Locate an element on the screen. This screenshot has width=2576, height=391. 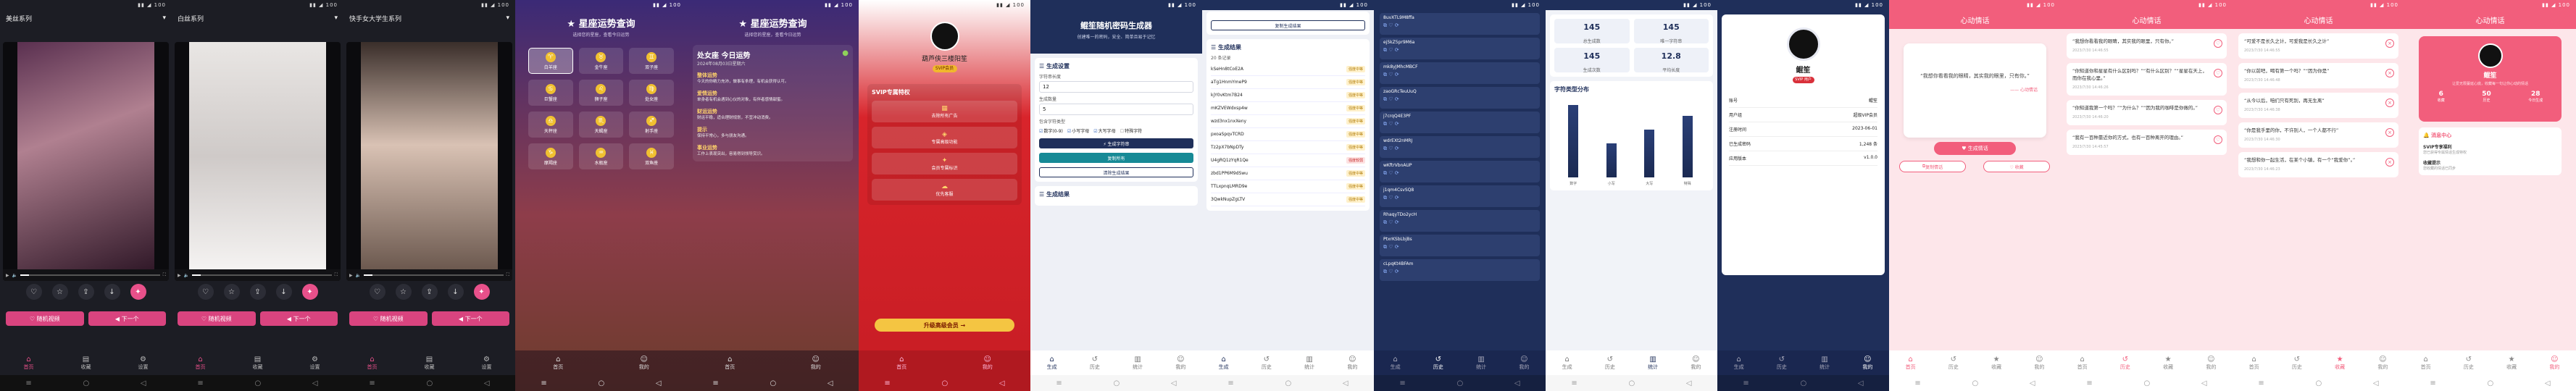
feature-item: ◈ 专属高级功能 is located at coordinates (944, 137).